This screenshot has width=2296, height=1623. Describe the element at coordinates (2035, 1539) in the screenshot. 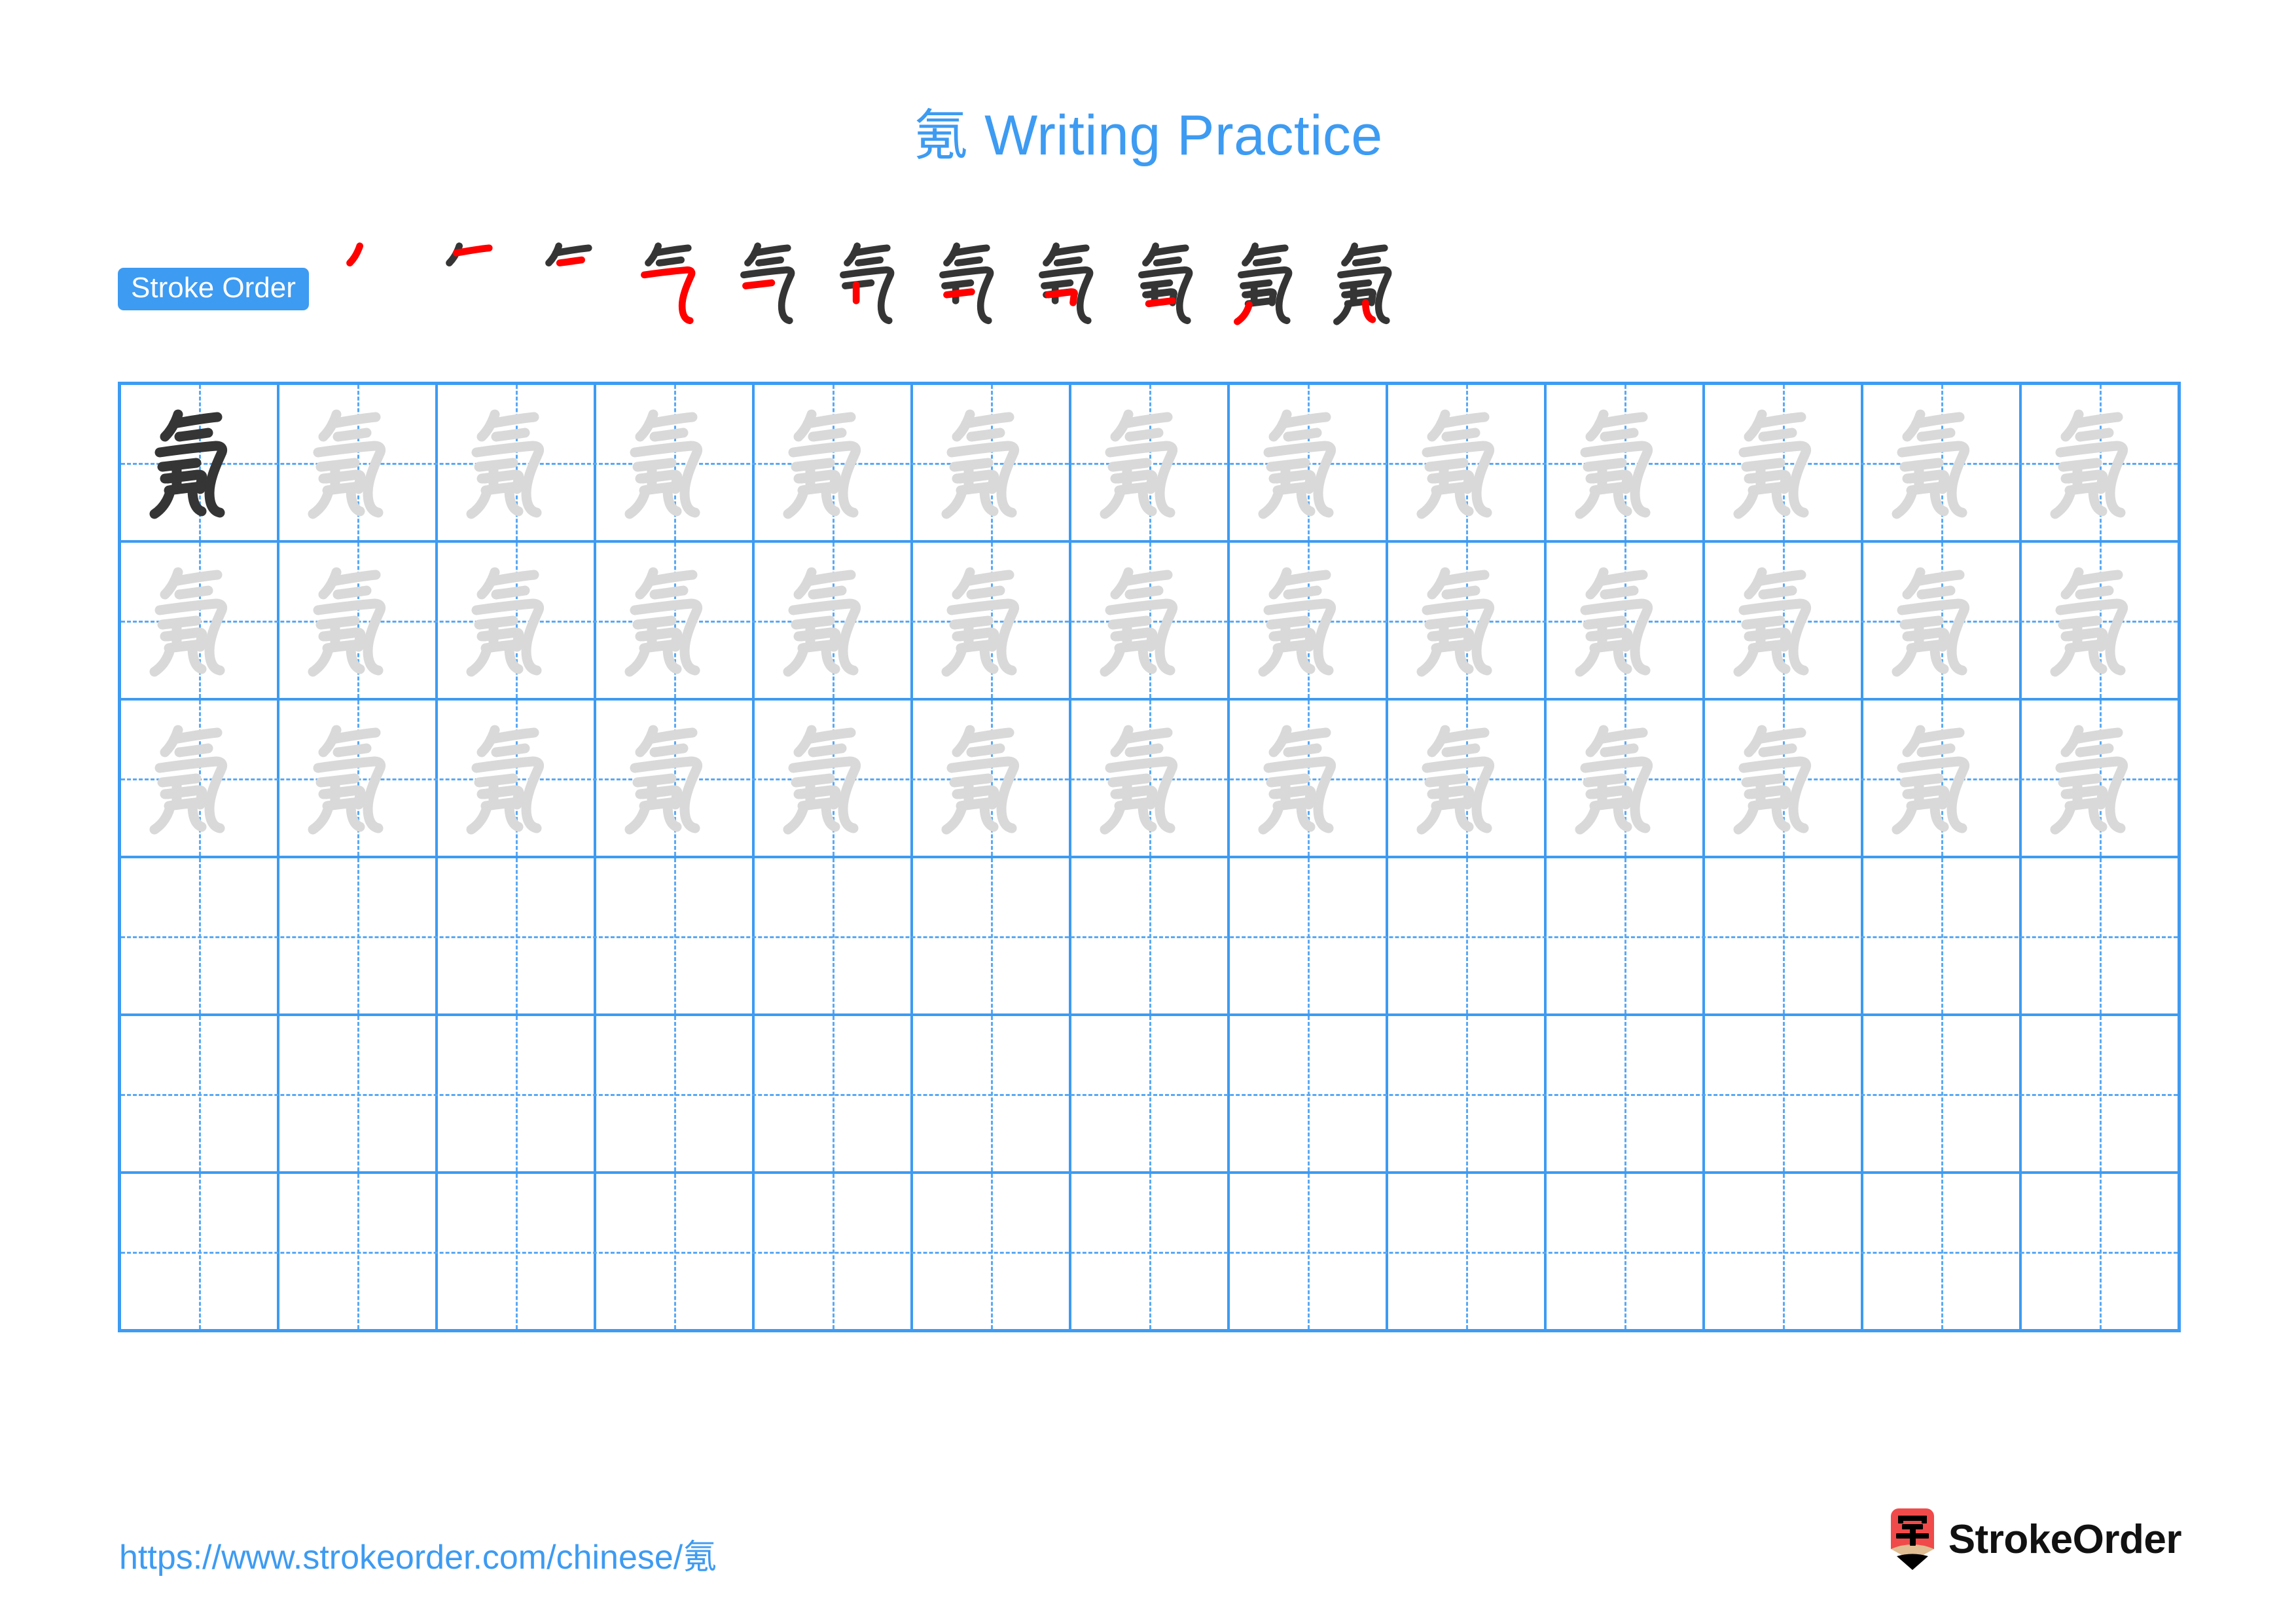

I see `brand-logo: StrokeOrder` at that location.